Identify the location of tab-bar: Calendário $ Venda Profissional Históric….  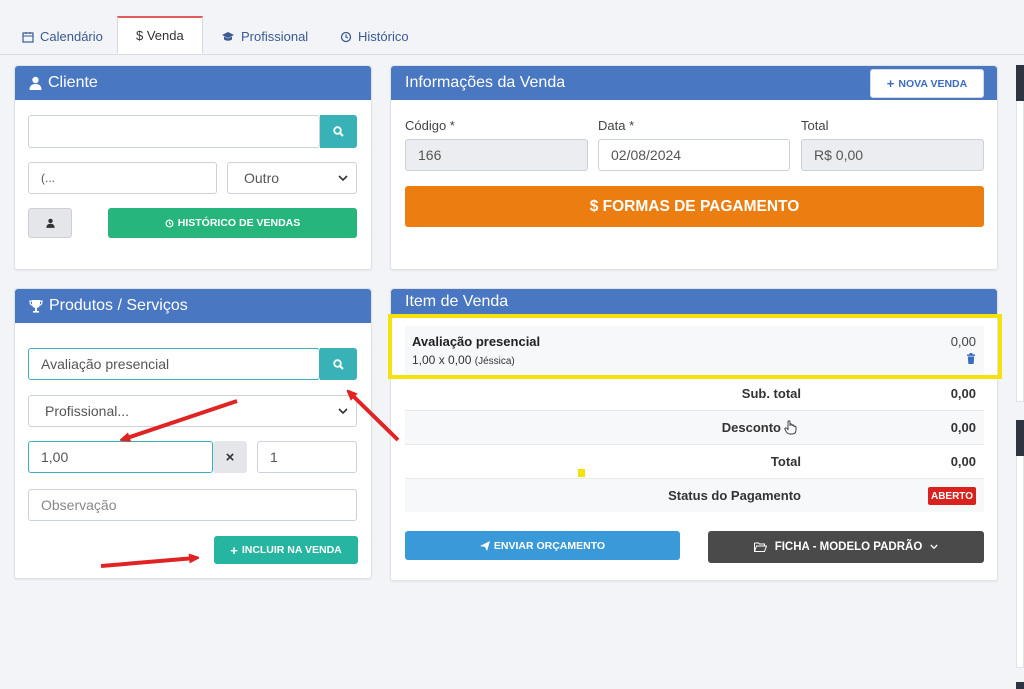
(512, 27).